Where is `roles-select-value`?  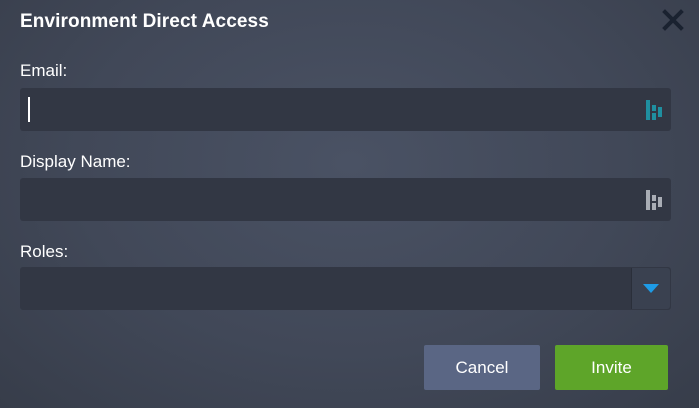 roles-select-value is located at coordinates (325, 288).